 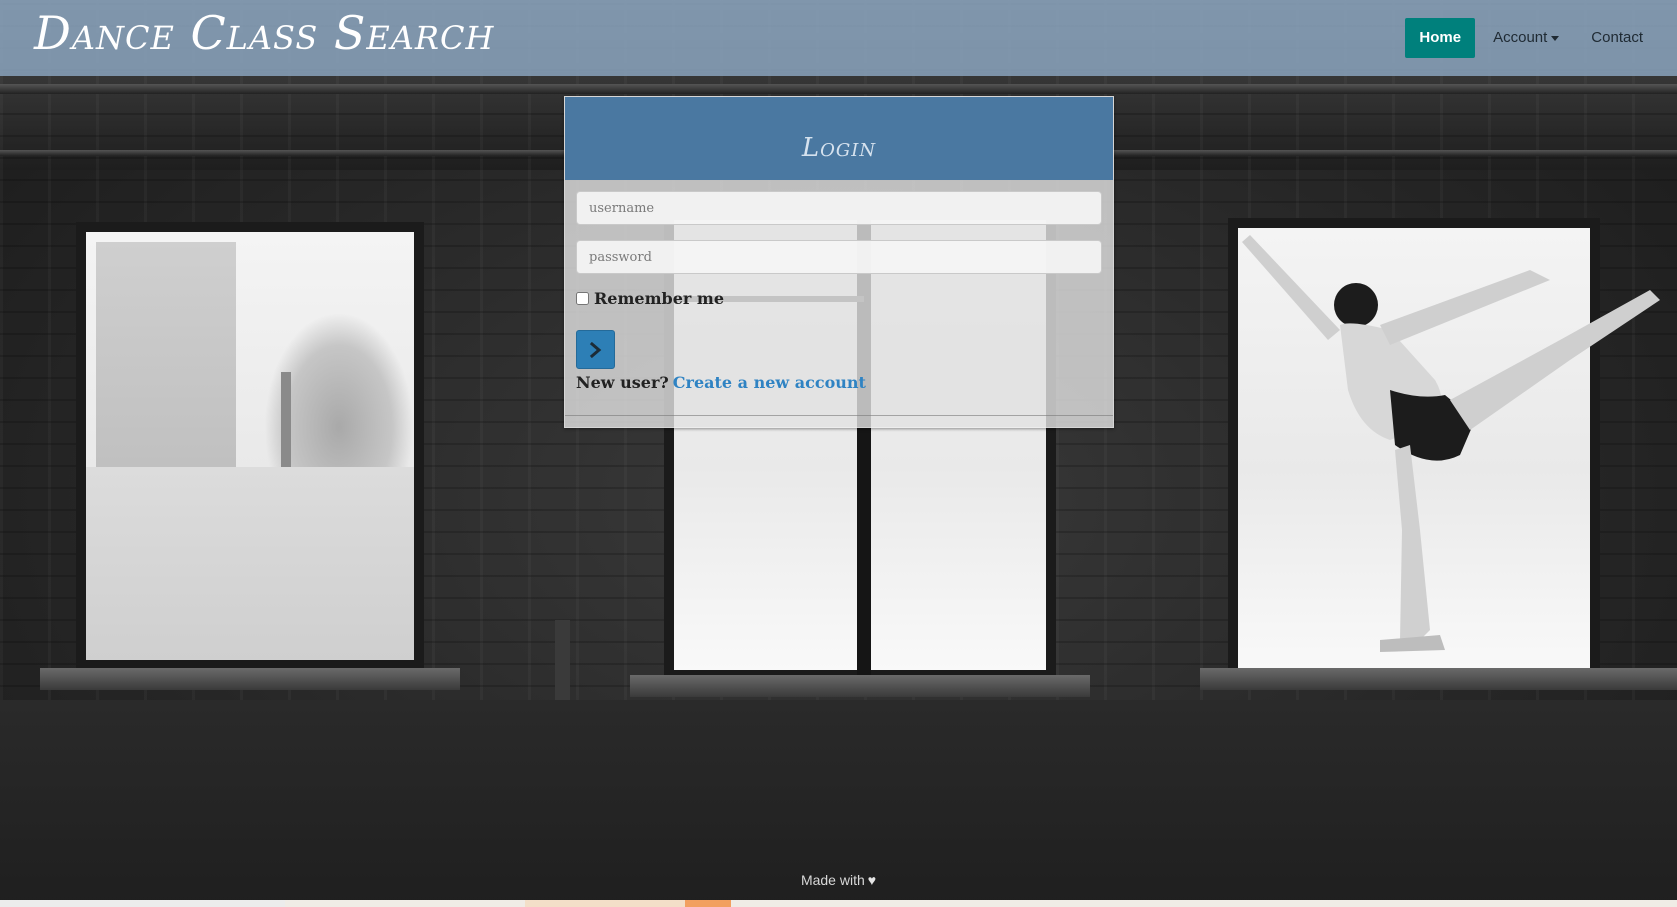 I want to click on card-divider, so click(x=839, y=415).